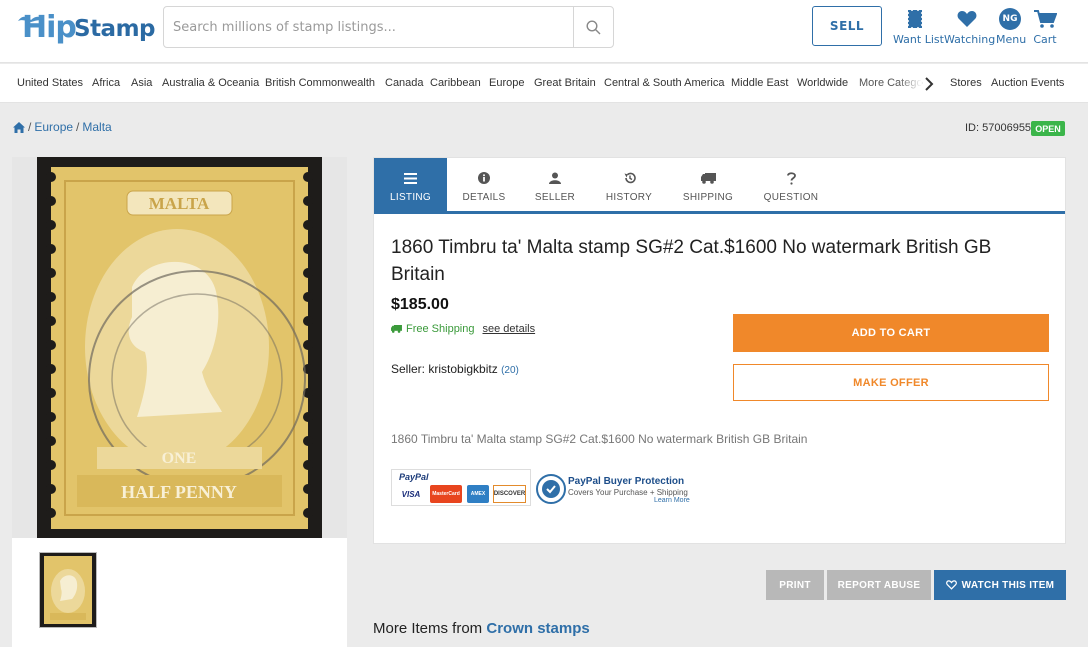 Image resolution: width=1088 pixels, height=647 pixels. Describe the element at coordinates (478, 494) in the screenshot. I see `amex-logo: AMEX` at that location.